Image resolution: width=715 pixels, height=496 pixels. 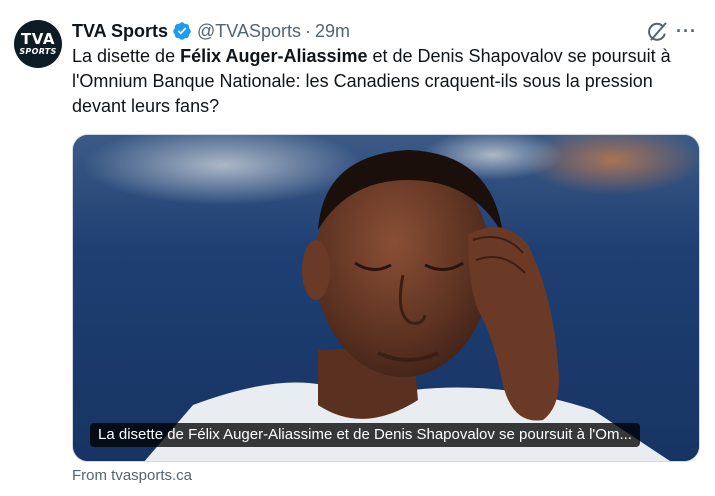 What do you see at coordinates (689, 31) in the screenshot?
I see `more-icon: ···` at bounding box center [689, 31].